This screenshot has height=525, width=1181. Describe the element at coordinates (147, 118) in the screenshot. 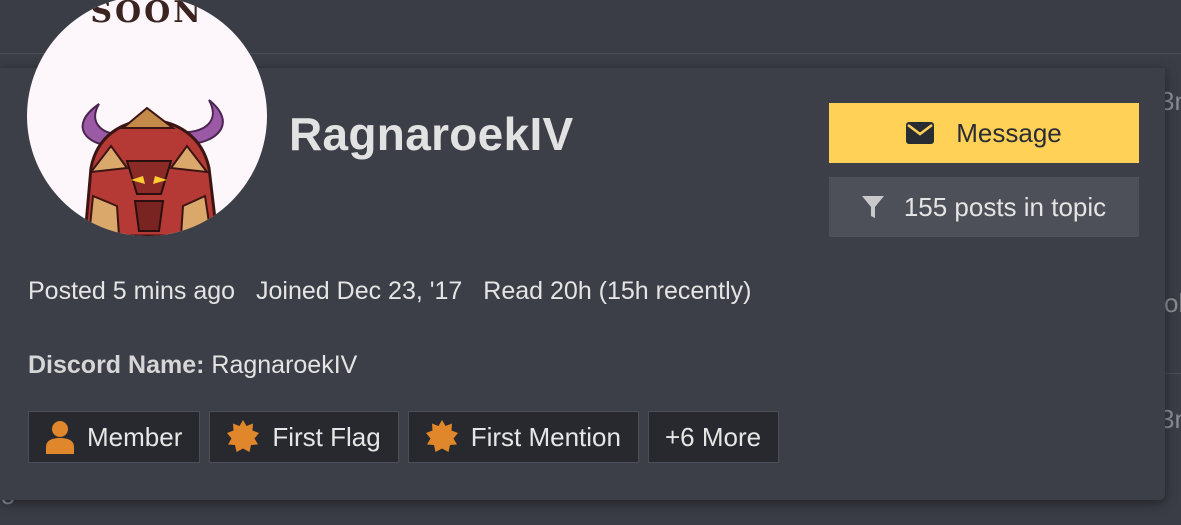

I see `avatar: SOON` at that location.